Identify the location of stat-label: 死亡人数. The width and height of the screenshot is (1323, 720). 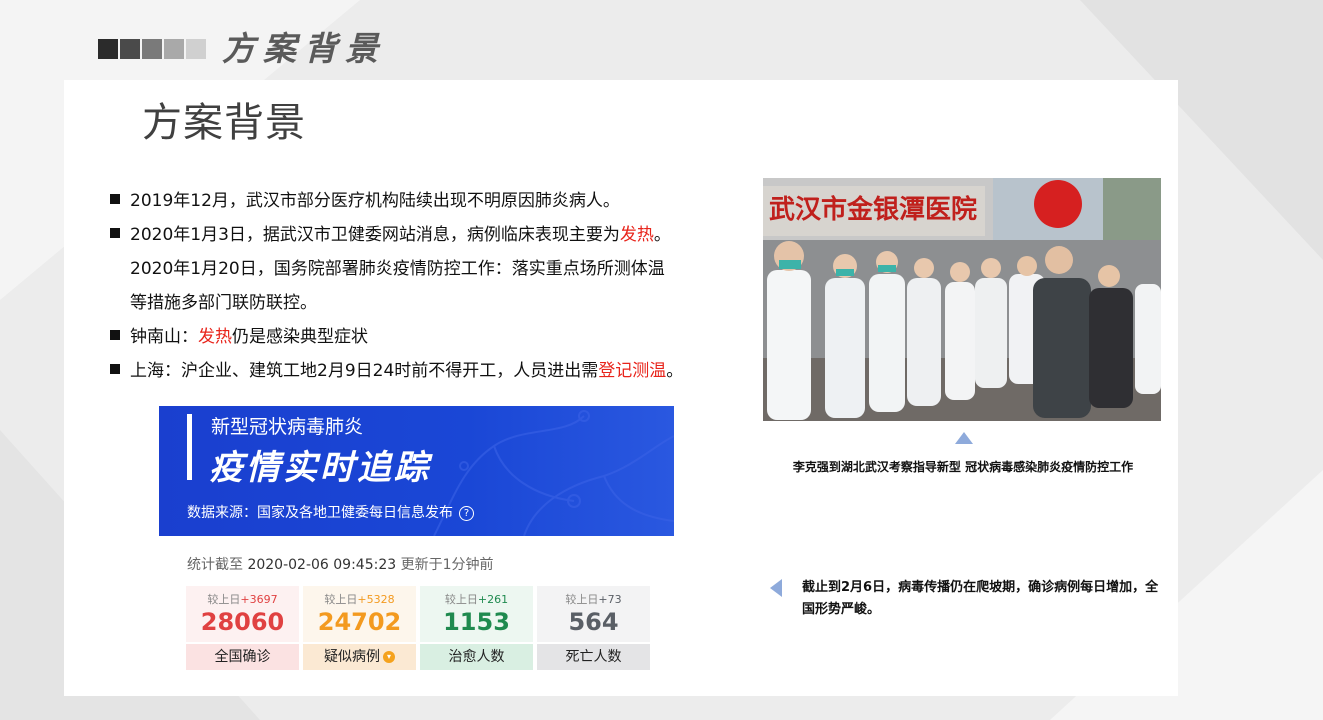
(593, 657).